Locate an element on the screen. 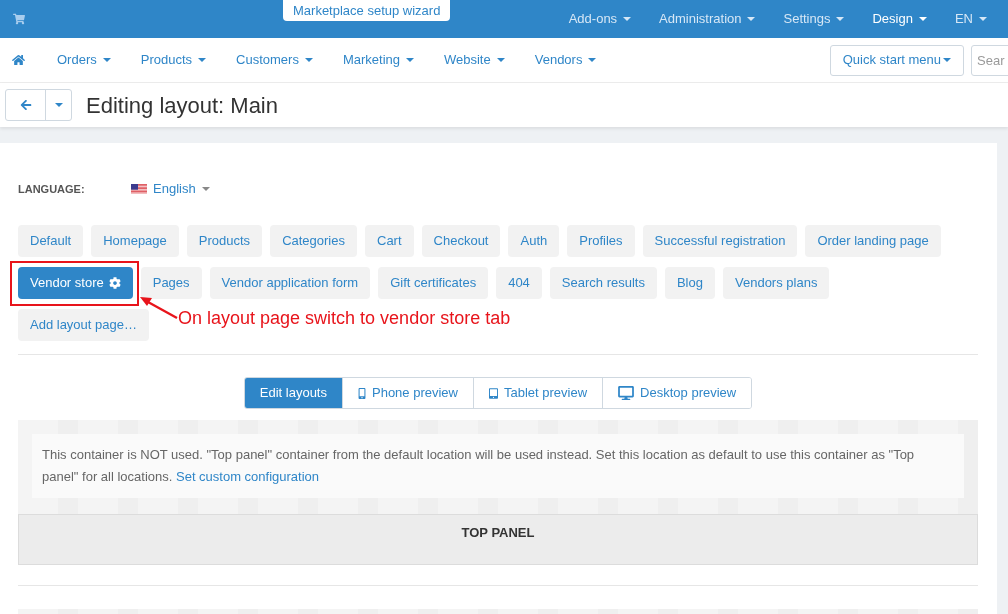 This screenshot has height=614, width=1008. top-menu-item: Administration is located at coordinates (707, 19).